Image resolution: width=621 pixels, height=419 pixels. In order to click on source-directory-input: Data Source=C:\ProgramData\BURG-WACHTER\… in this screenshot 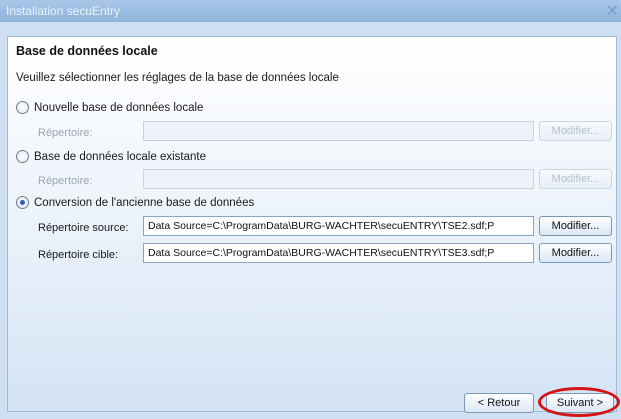, I will do `click(338, 226)`.